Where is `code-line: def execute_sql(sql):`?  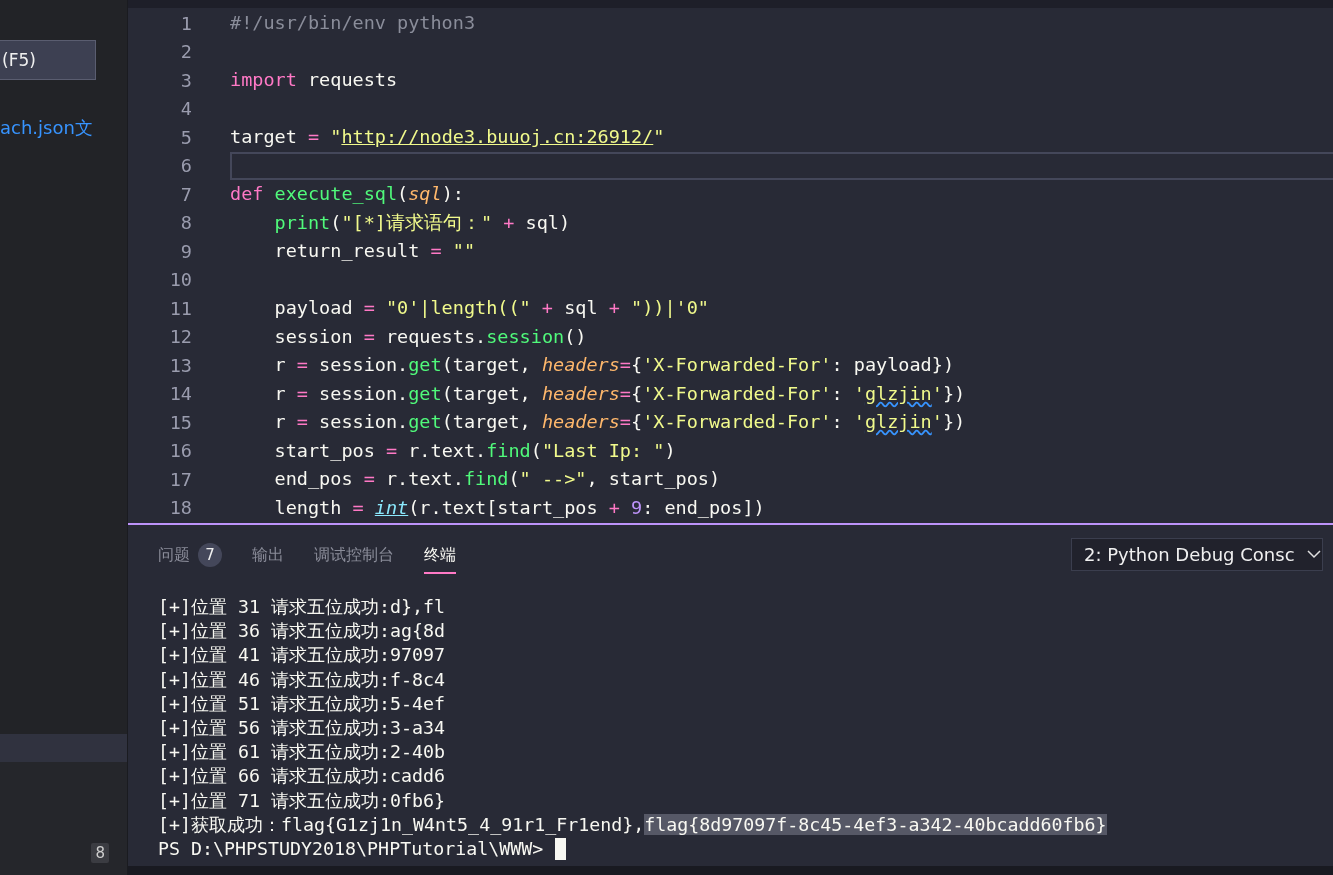 code-line: def execute_sql(sql): is located at coordinates (347, 194).